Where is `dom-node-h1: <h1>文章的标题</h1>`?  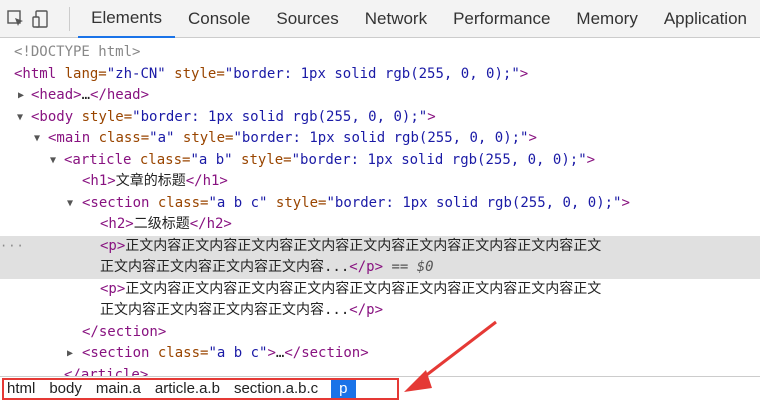
dom-node-h1: <h1>文章的标题</h1> is located at coordinates (380, 182).